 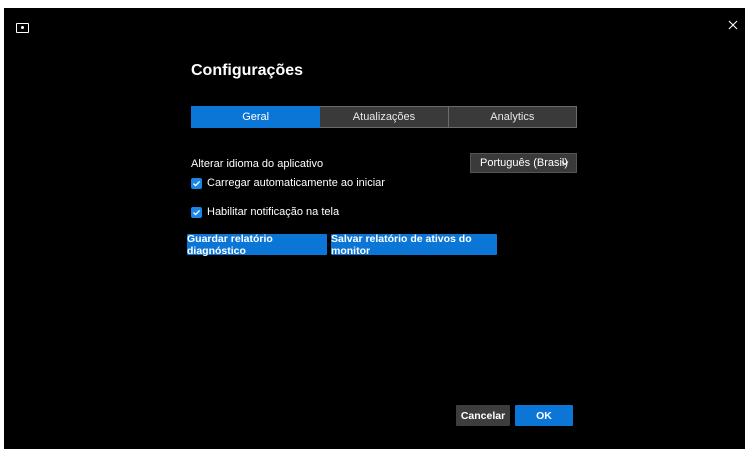 What do you see at coordinates (247, 70) in the screenshot?
I see `page-title: Configurações` at bounding box center [247, 70].